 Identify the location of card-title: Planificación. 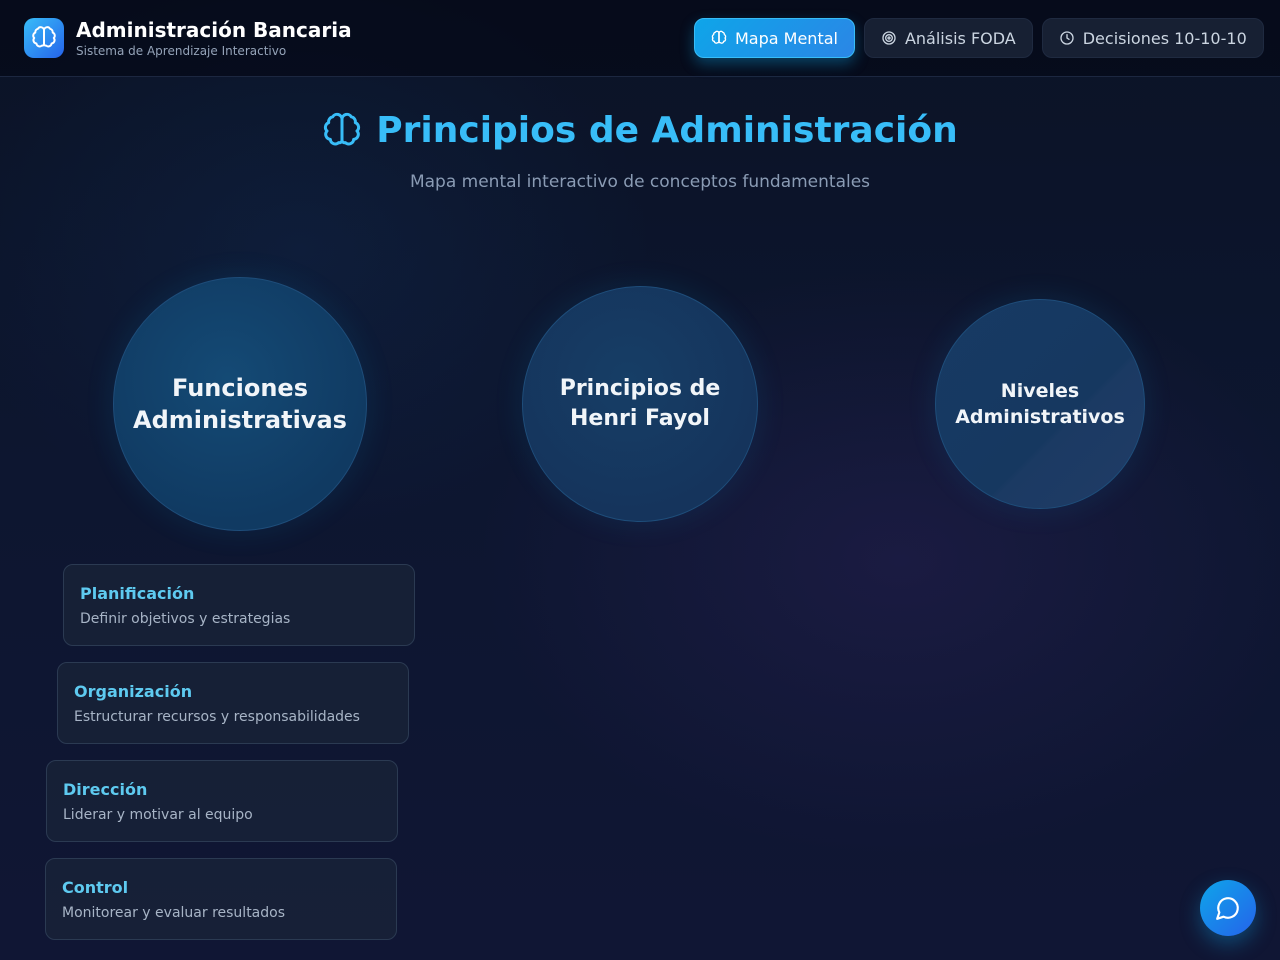
(137, 593).